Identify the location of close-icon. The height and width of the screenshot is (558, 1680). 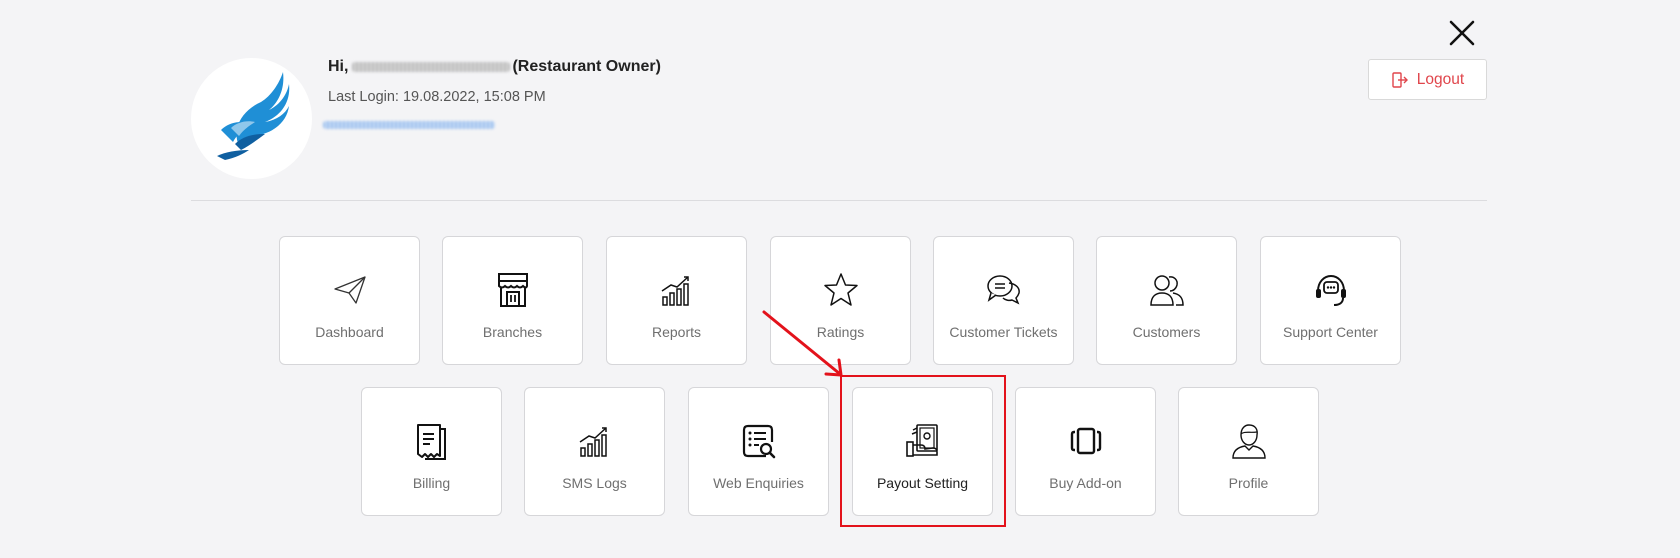
(1462, 33).